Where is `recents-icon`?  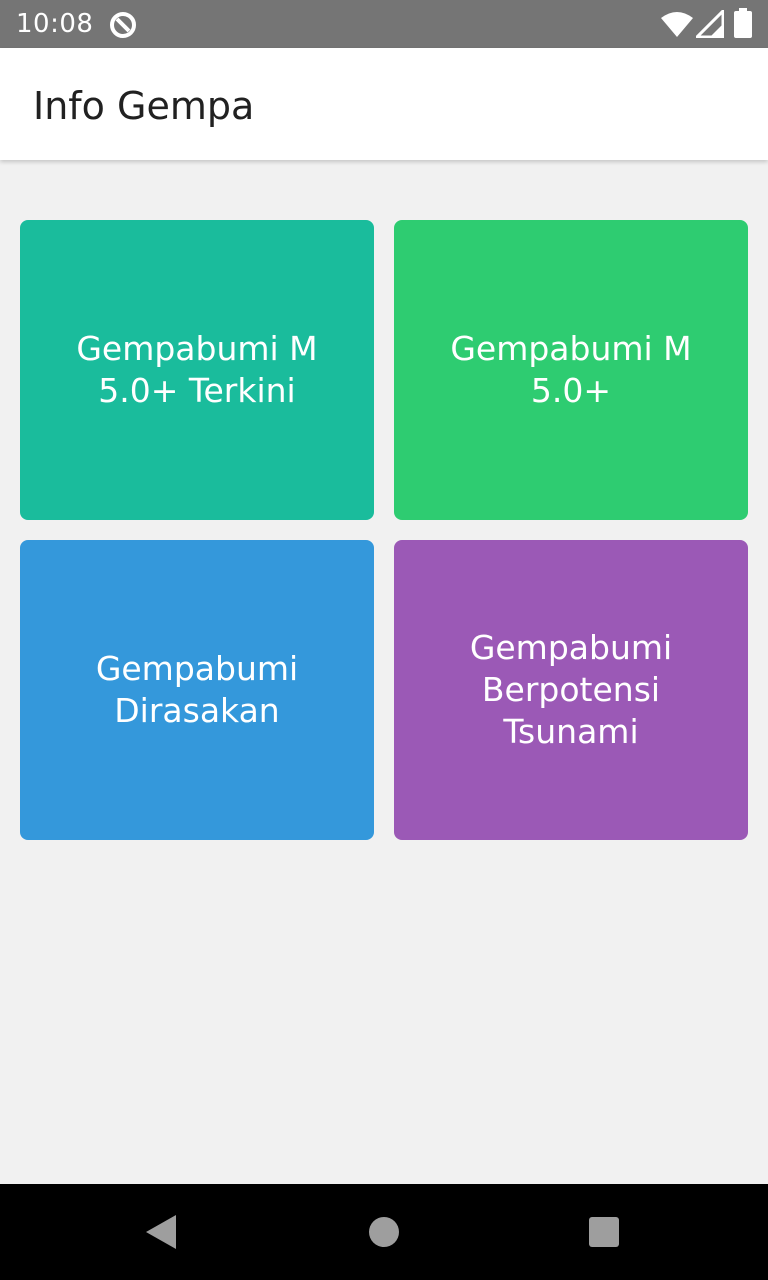
recents-icon is located at coordinates (604, 1232).